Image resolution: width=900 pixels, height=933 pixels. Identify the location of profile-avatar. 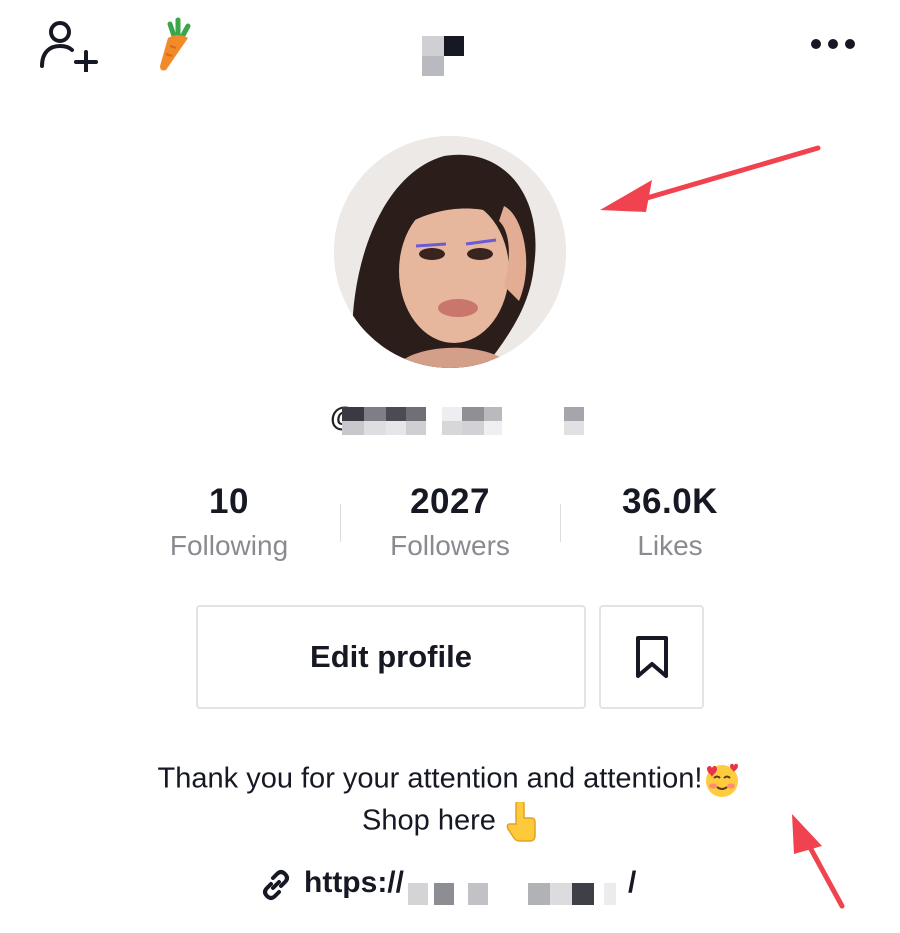
(450, 252).